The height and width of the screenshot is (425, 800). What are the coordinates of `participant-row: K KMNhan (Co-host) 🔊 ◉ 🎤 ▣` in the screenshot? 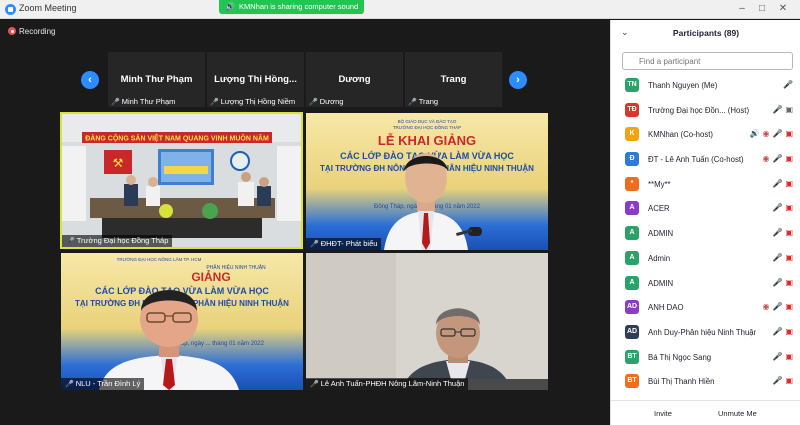 It's located at (705, 135).